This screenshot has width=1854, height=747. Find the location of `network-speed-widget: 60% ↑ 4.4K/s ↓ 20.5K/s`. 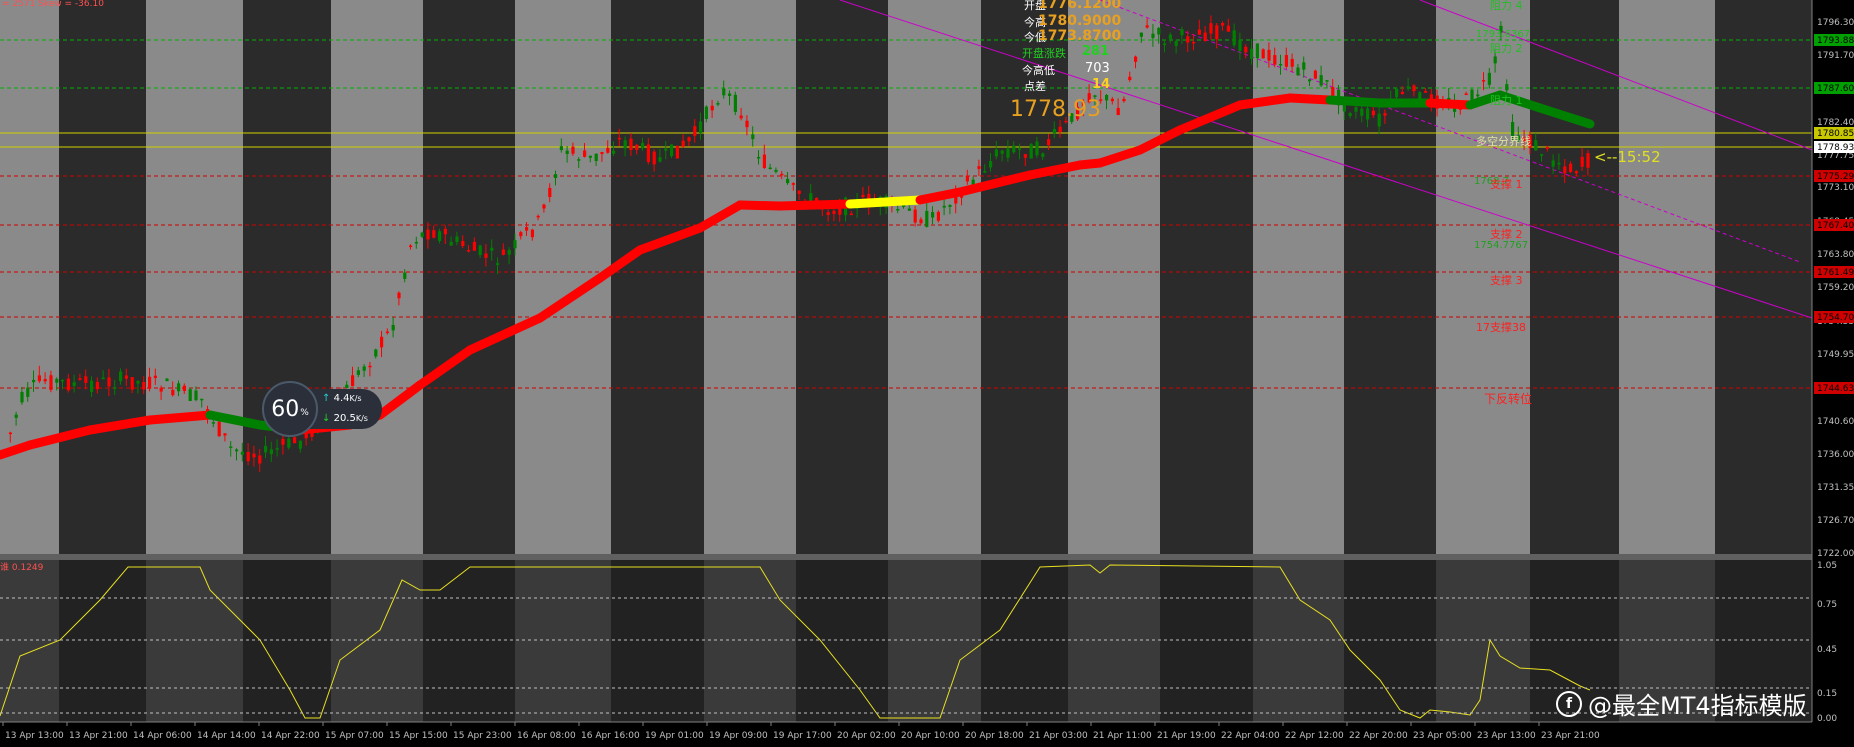

network-speed-widget: 60% ↑ 4.4K/s ↓ 20.5K/s is located at coordinates (322, 409).